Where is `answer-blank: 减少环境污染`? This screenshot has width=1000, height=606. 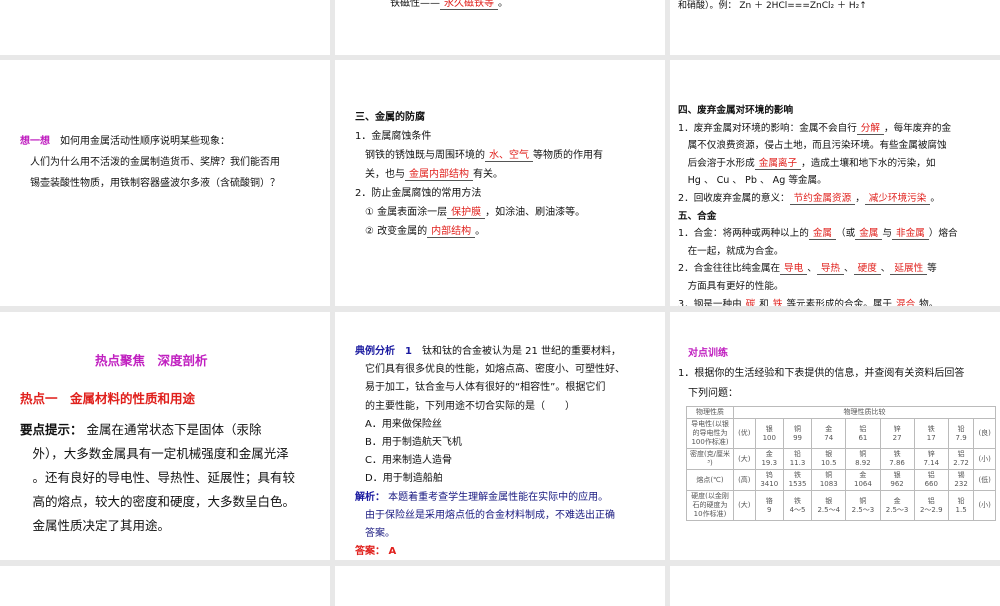
answer-blank: 减少环境污染 is located at coordinates (897, 199).